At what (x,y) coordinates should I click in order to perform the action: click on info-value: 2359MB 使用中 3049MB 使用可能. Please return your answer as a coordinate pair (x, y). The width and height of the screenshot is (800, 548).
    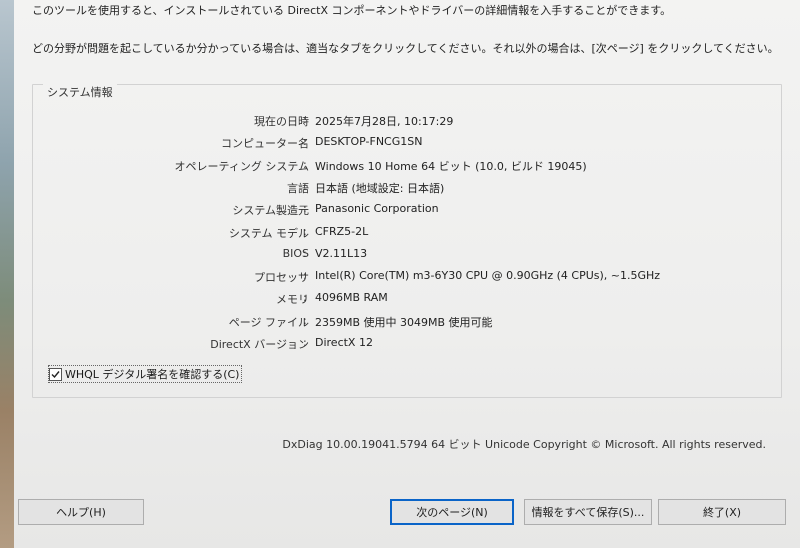
    Looking at the image, I should click on (404, 322).